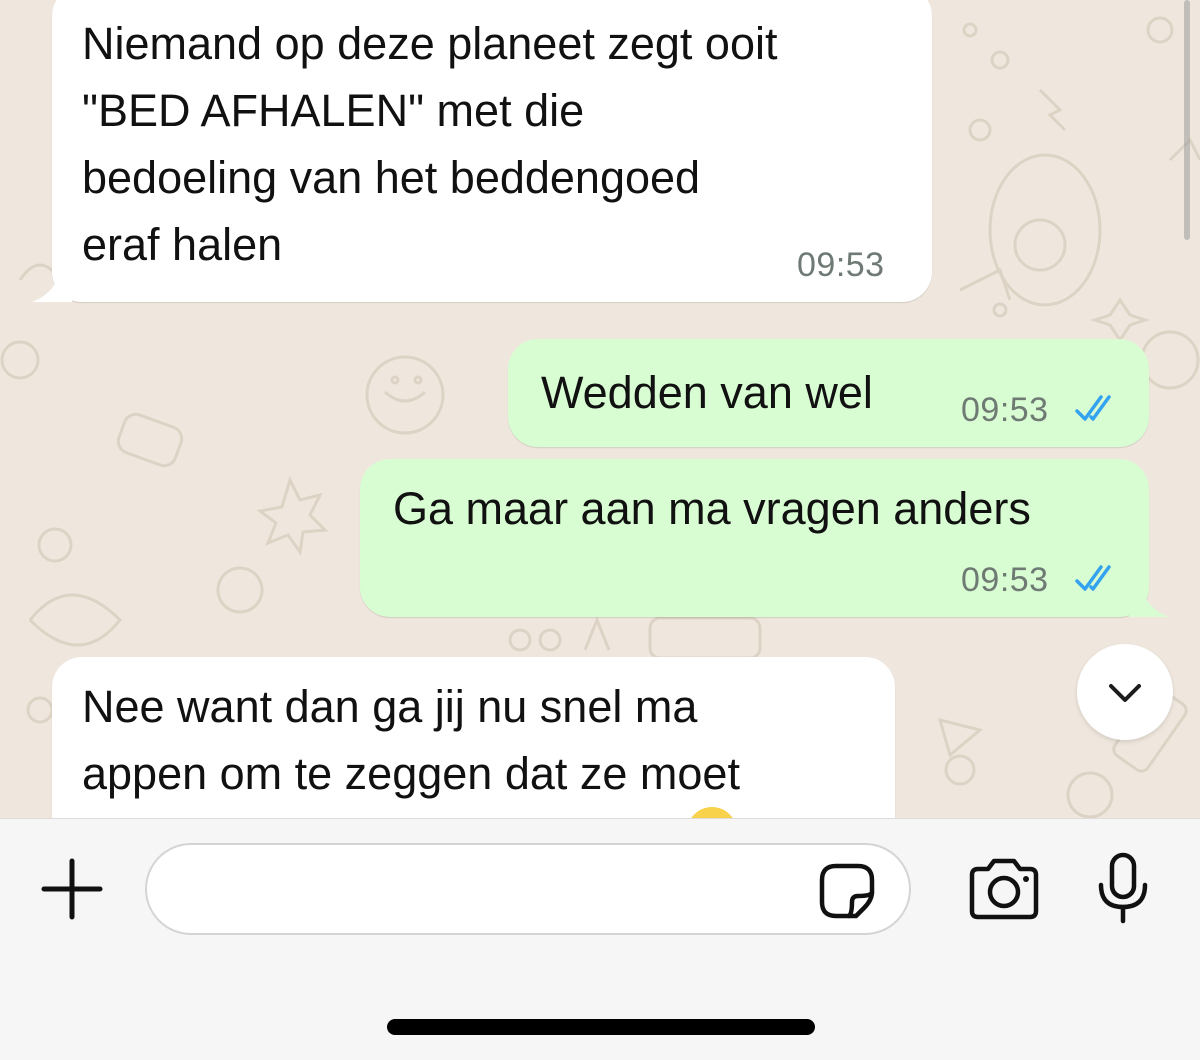 Image resolution: width=1200 pixels, height=1060 pixels. I want to click on message-input, so click(489, 890).